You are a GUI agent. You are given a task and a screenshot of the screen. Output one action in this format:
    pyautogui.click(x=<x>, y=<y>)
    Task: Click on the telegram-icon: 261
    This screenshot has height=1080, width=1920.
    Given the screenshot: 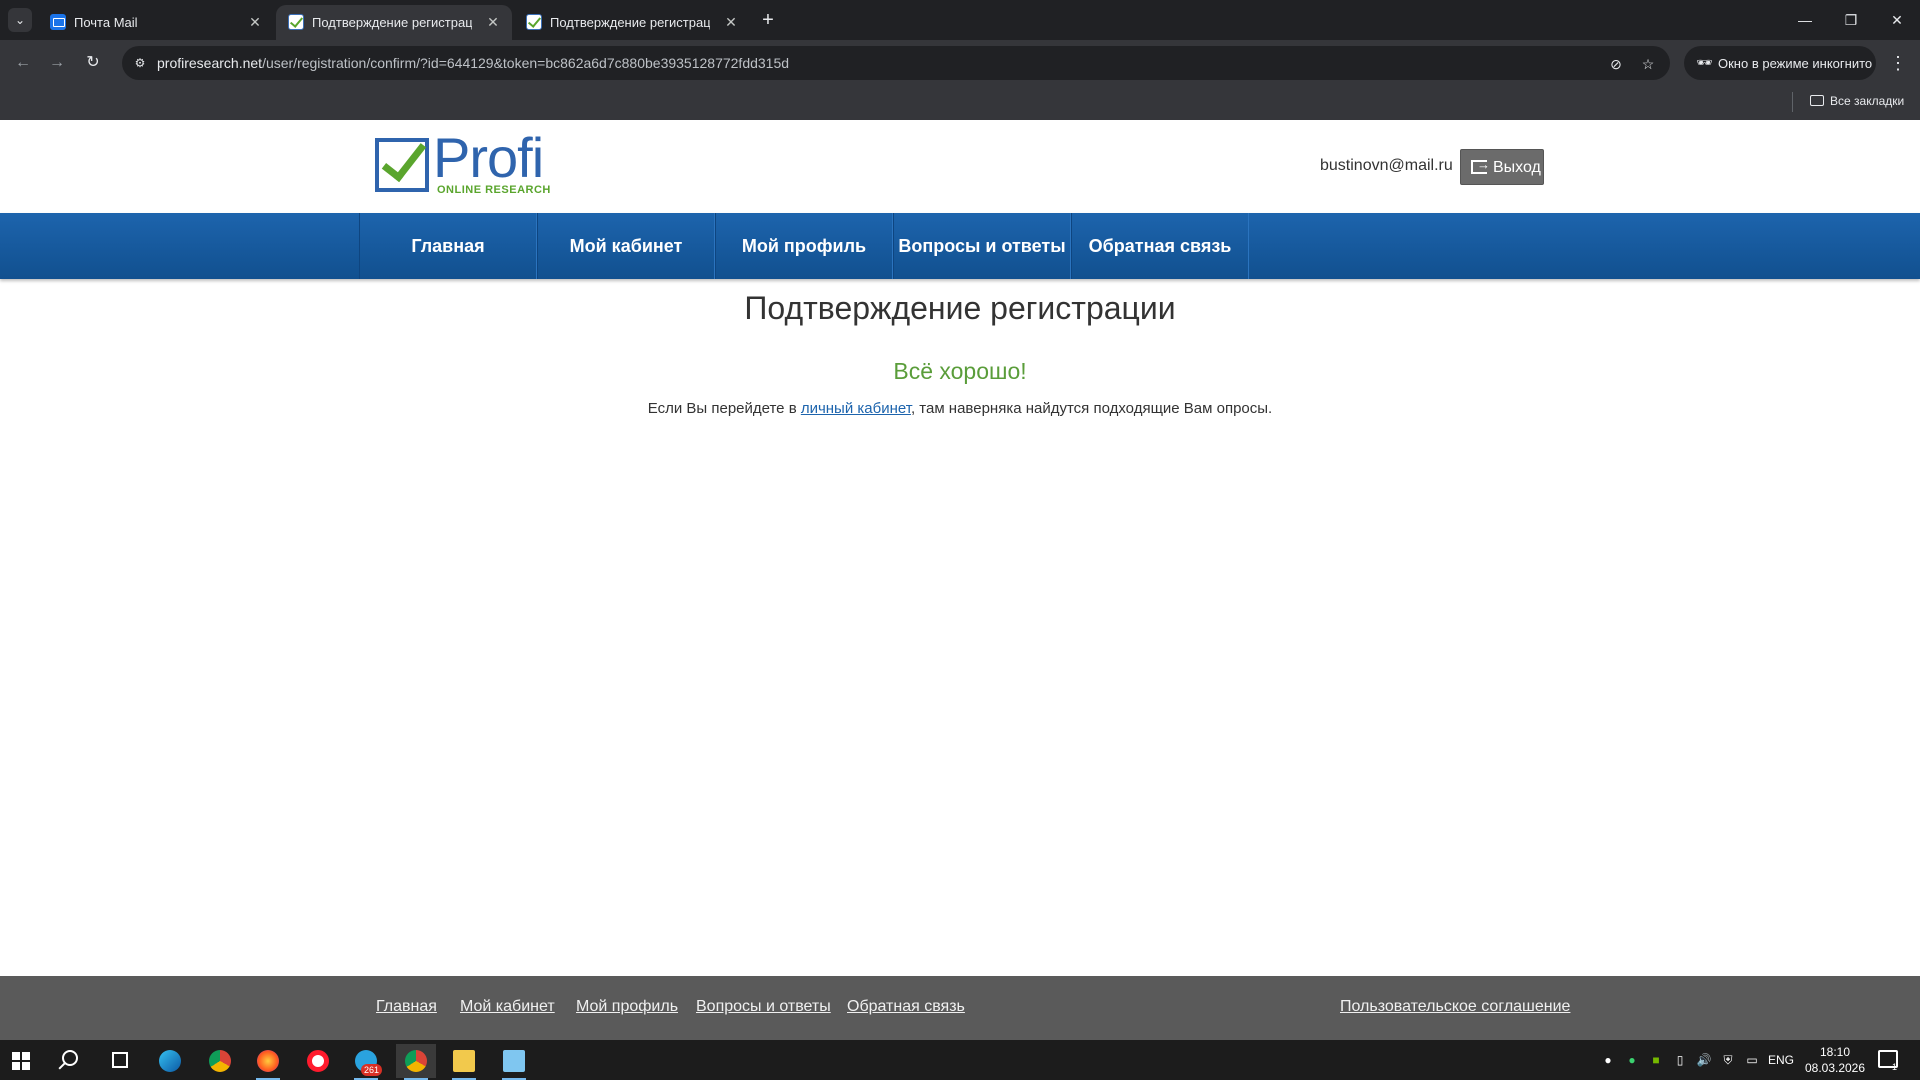 What is the action you would take?
    pyautogui.click(x=366, y=1062)
    